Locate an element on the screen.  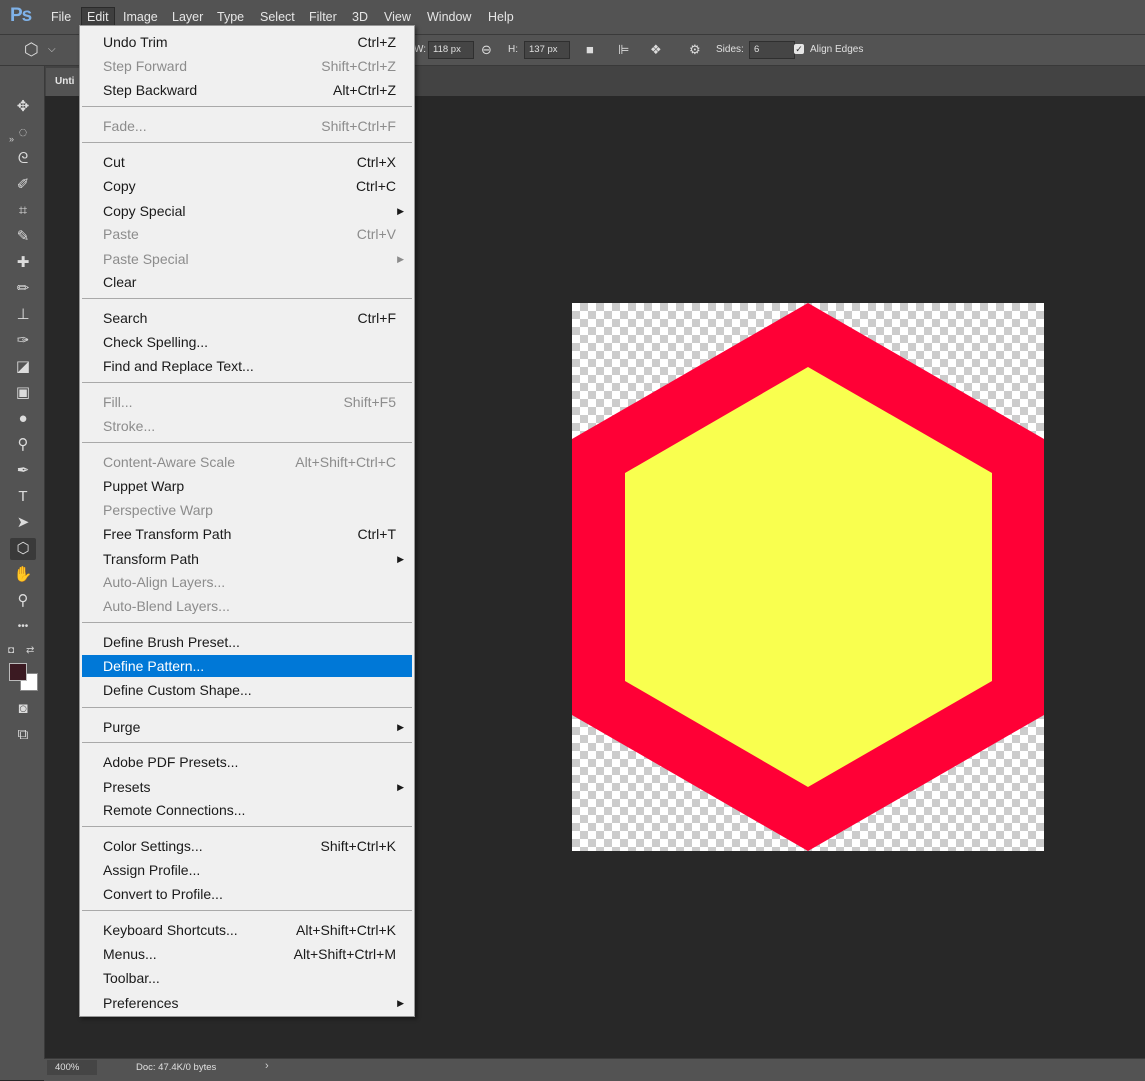
path-alignment-icon: ⊫ is located at coordinates (623, 50).